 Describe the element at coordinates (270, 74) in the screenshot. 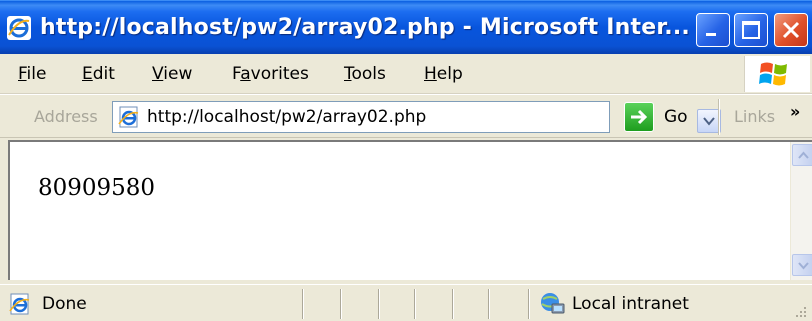

I see `menu-favorites: Favorites` at that location.